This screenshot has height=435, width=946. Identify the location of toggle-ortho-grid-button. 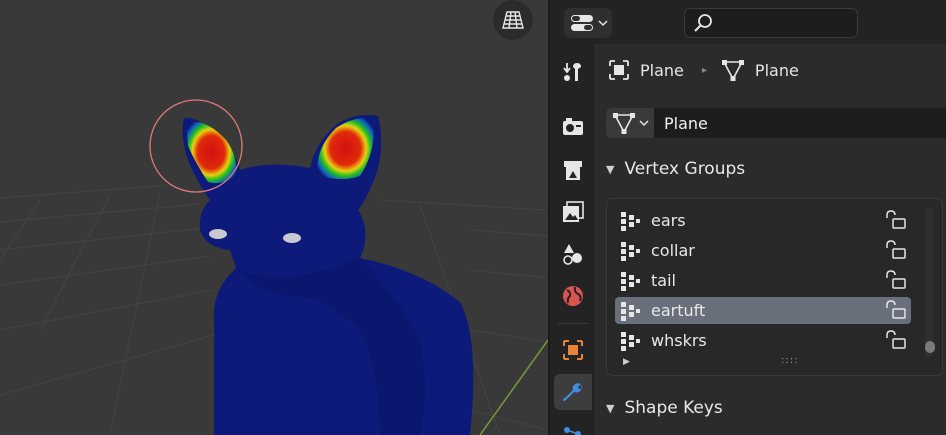
(513, 20).